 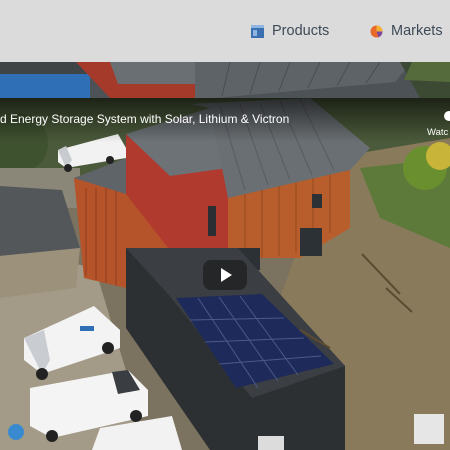 I want to click on play-button, so click(x=225, y=275).